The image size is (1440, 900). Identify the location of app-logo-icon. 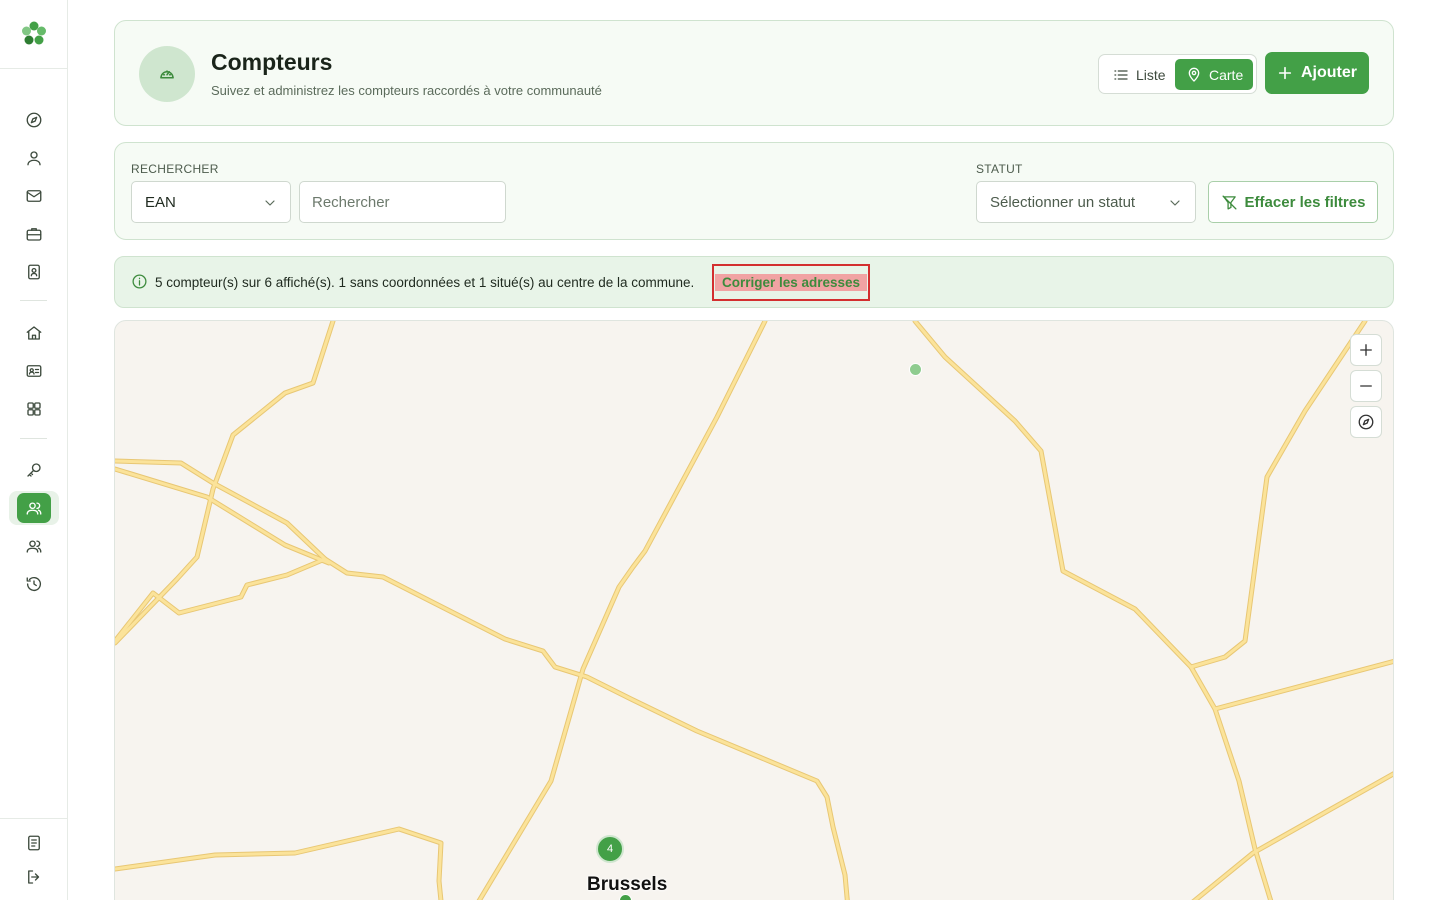
(34, 34).